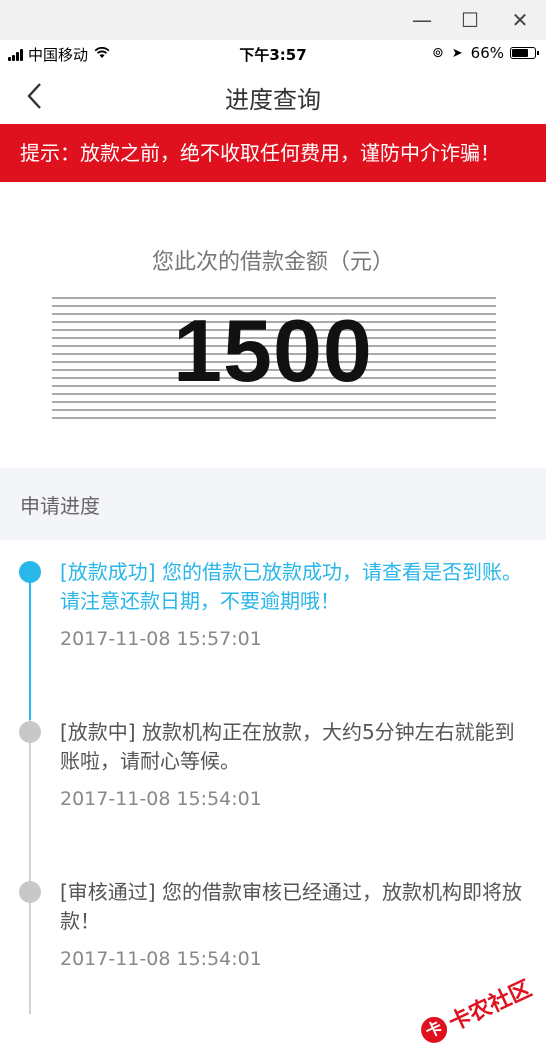 The height and width of the screenshot is (1050, 546). I want to click on loan-amount-value: 1500, so click(273, 350).